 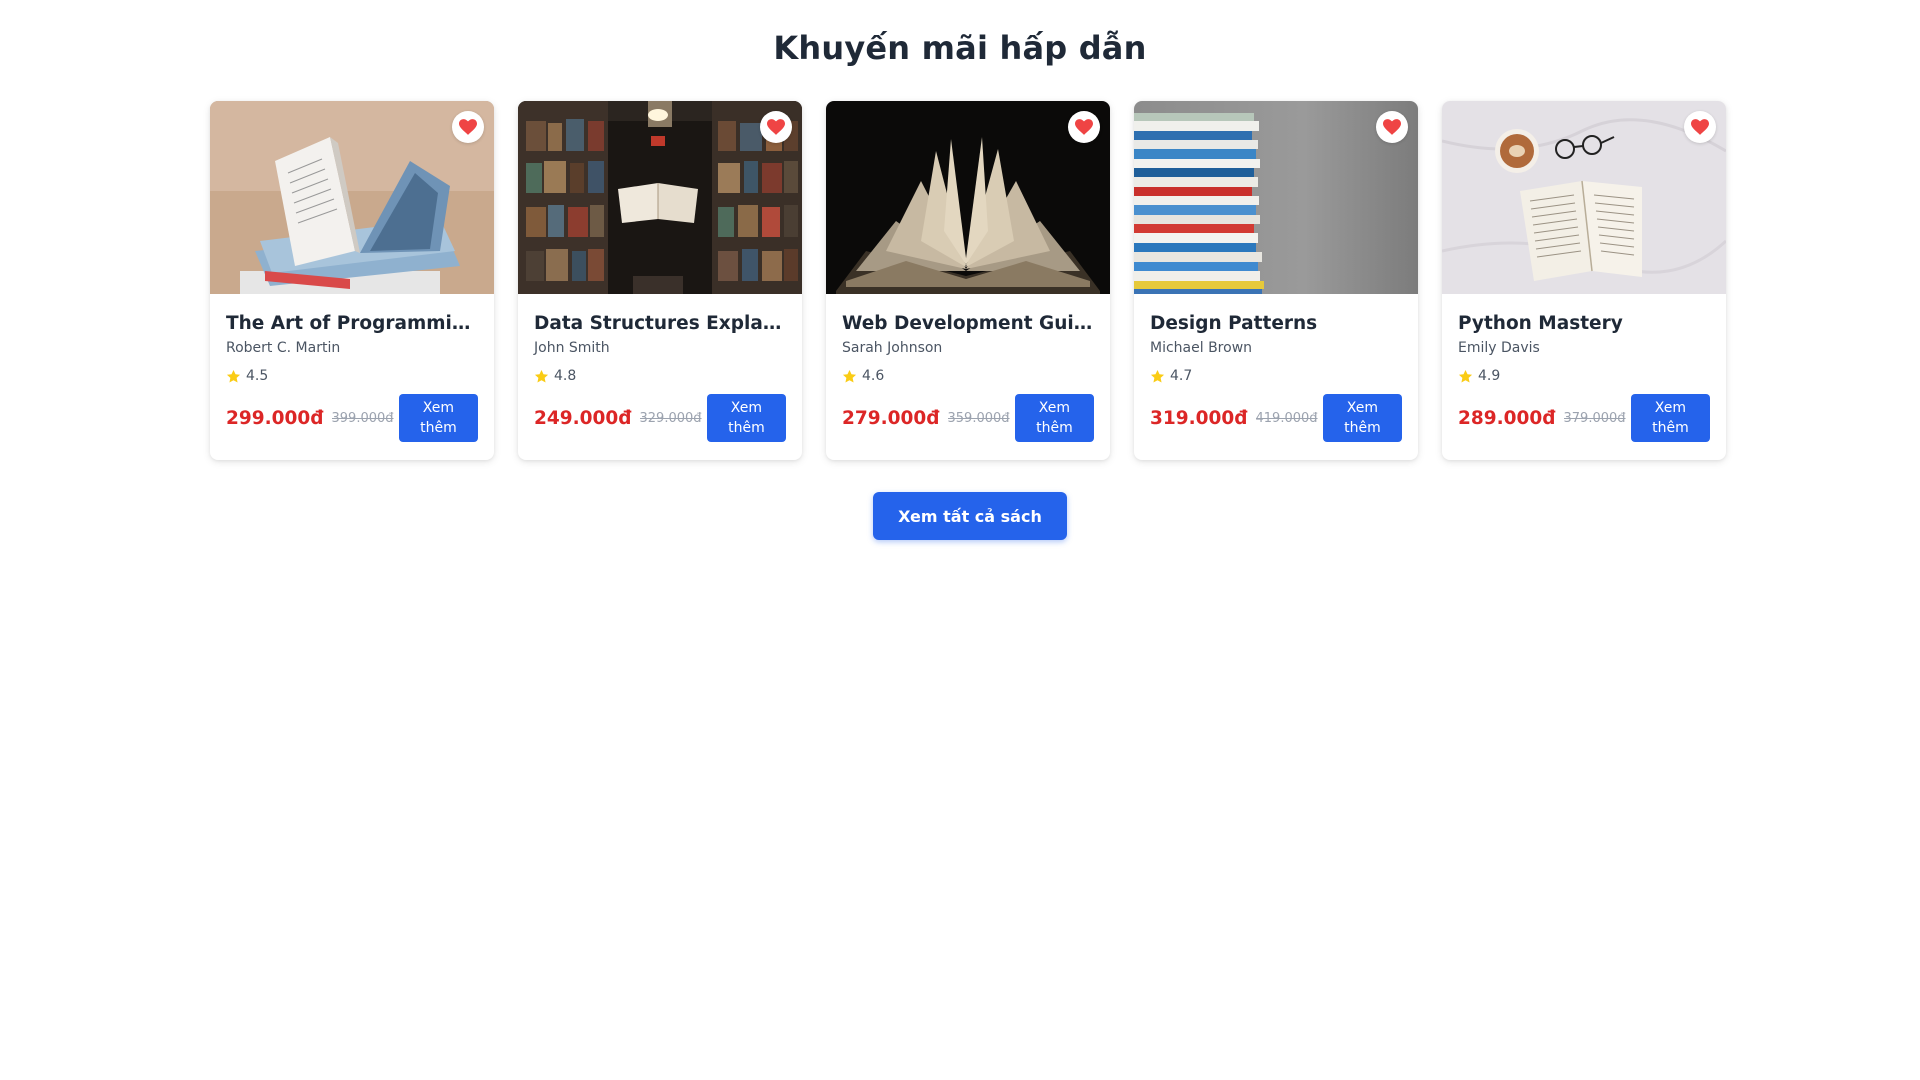 What do you see at coordinates (1286, 418) in the screenshot?
I see `original-price: 419.000đ` at bounding box center [1286, 418].